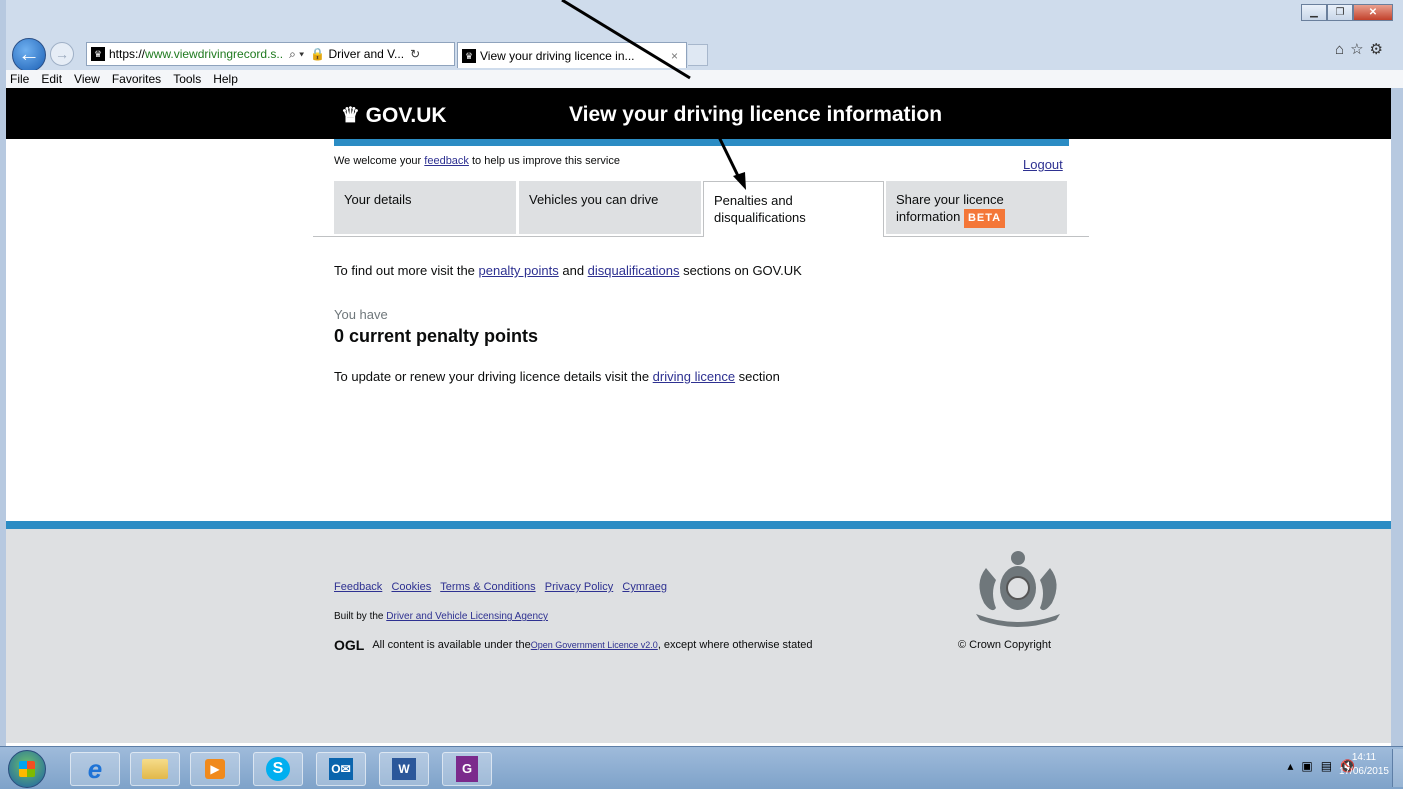 The height and width of the screenshot is (789, 1403). What do you see at coordinates (19, 79) in the screenshot?
I see `menu-file: File` at bounding box center [19, 79].